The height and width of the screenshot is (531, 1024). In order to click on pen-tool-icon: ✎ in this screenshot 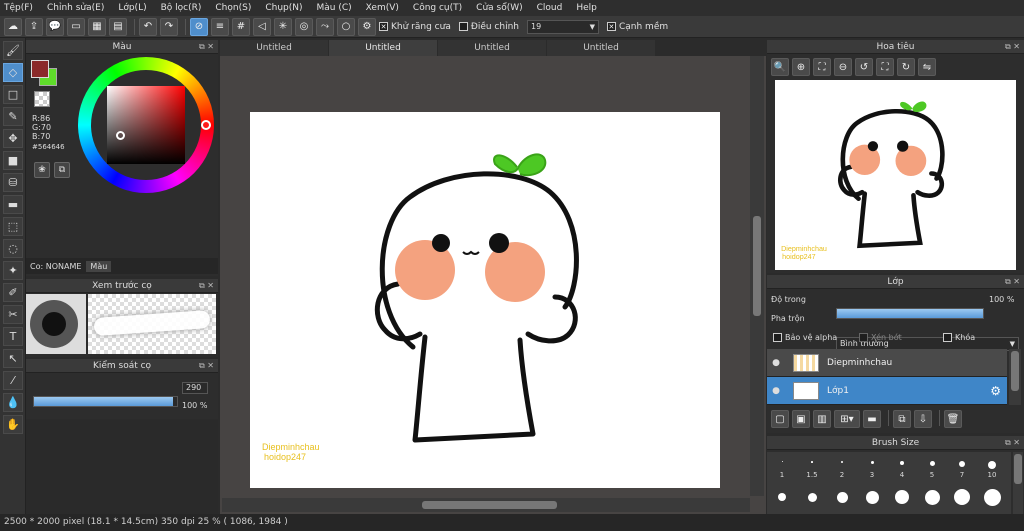, I will do `click(13, 116)`.